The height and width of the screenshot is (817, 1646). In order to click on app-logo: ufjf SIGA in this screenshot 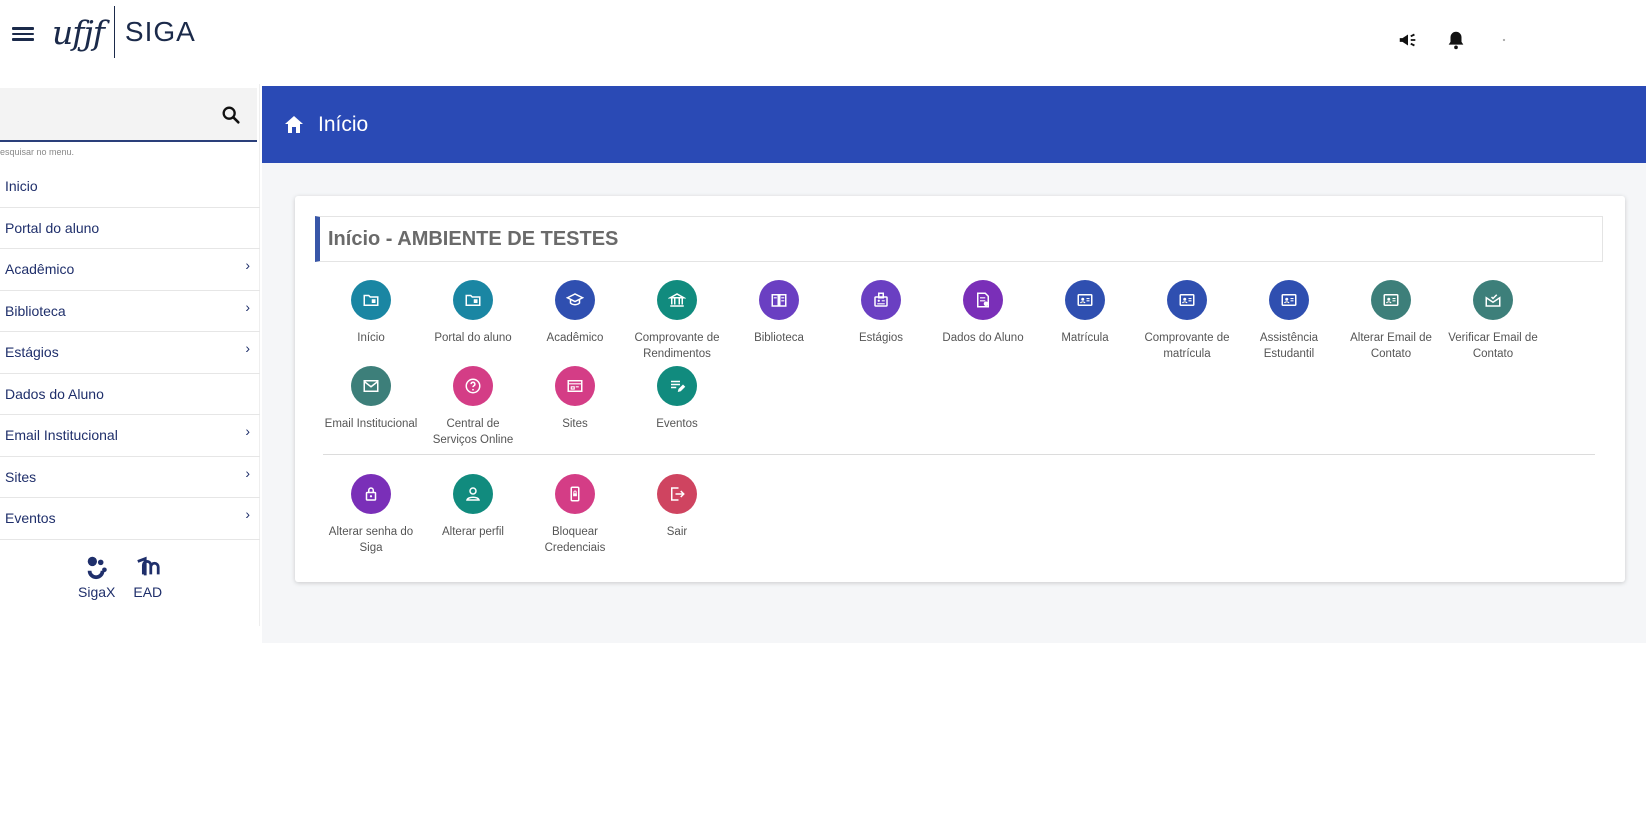, I will do `click(124, 32)`.